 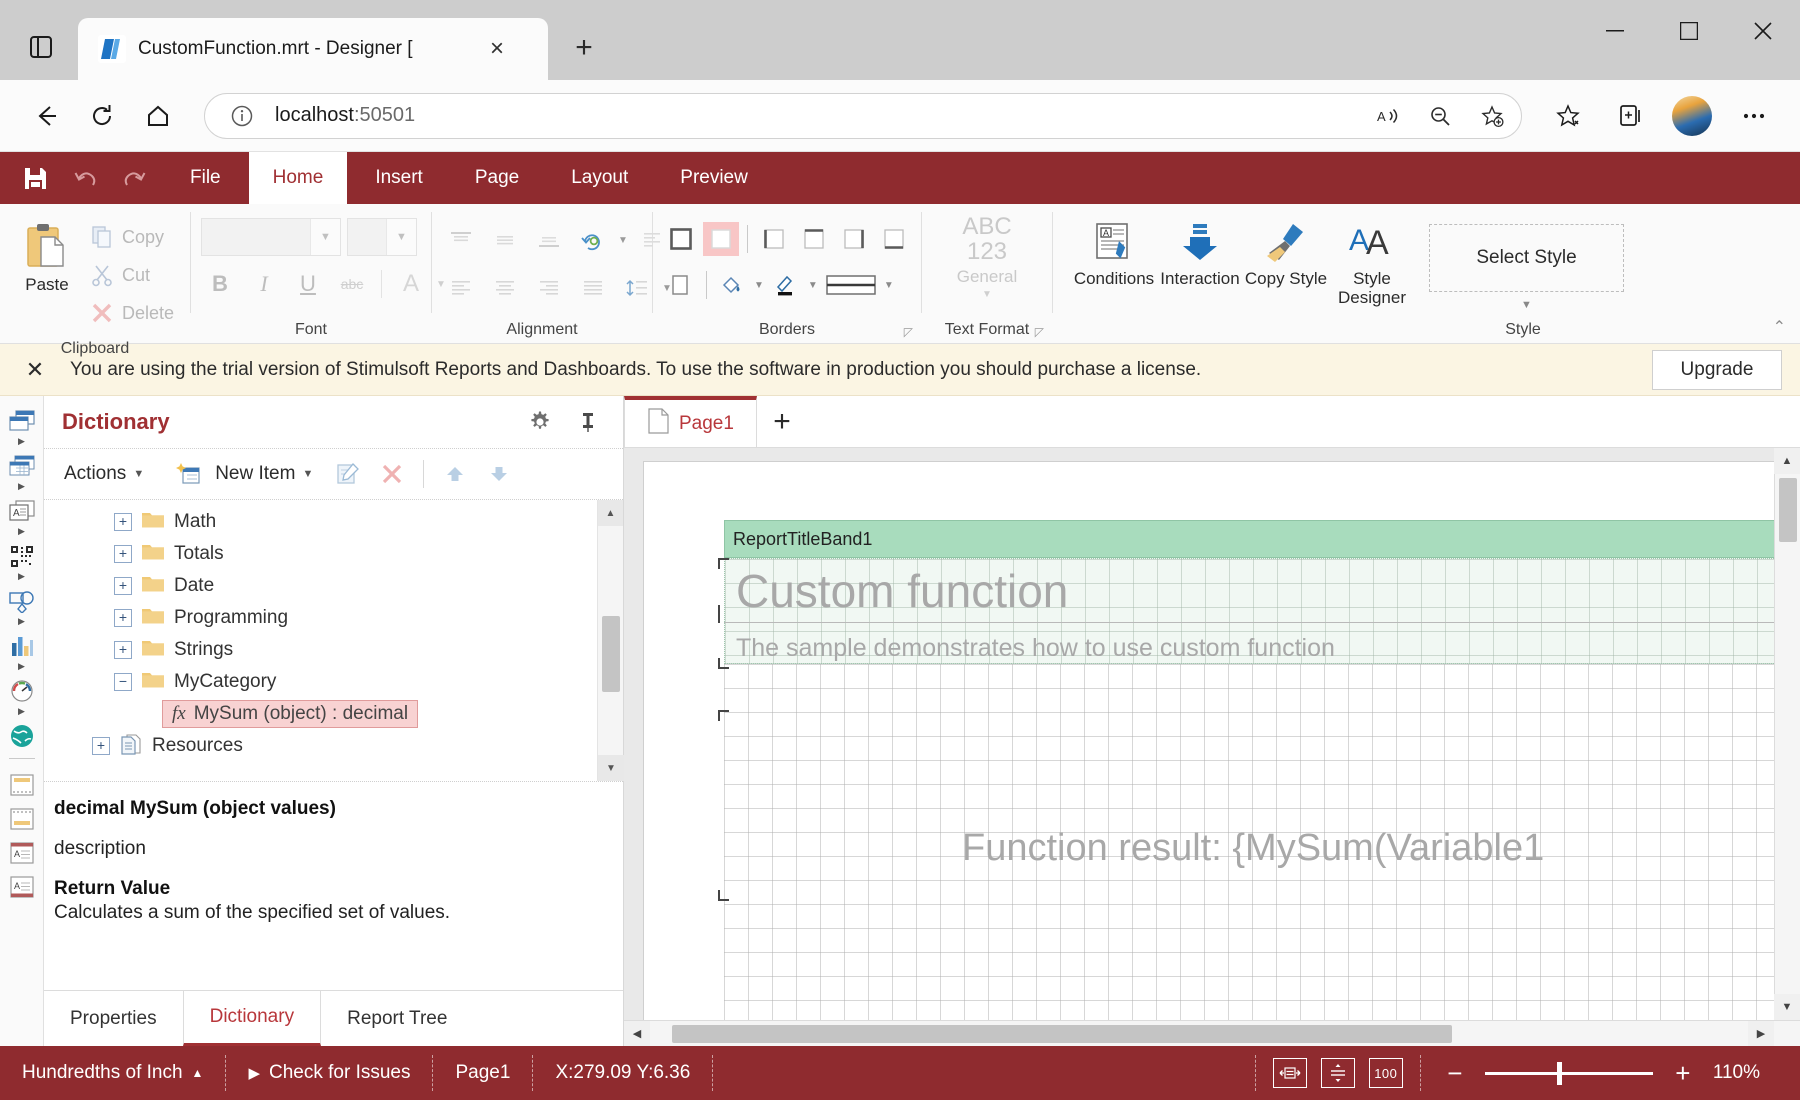 What do you see at coordinates (1440, 116) in the screenshot?
I see `zoom-out-icon` at bounding box center [1440, 116].